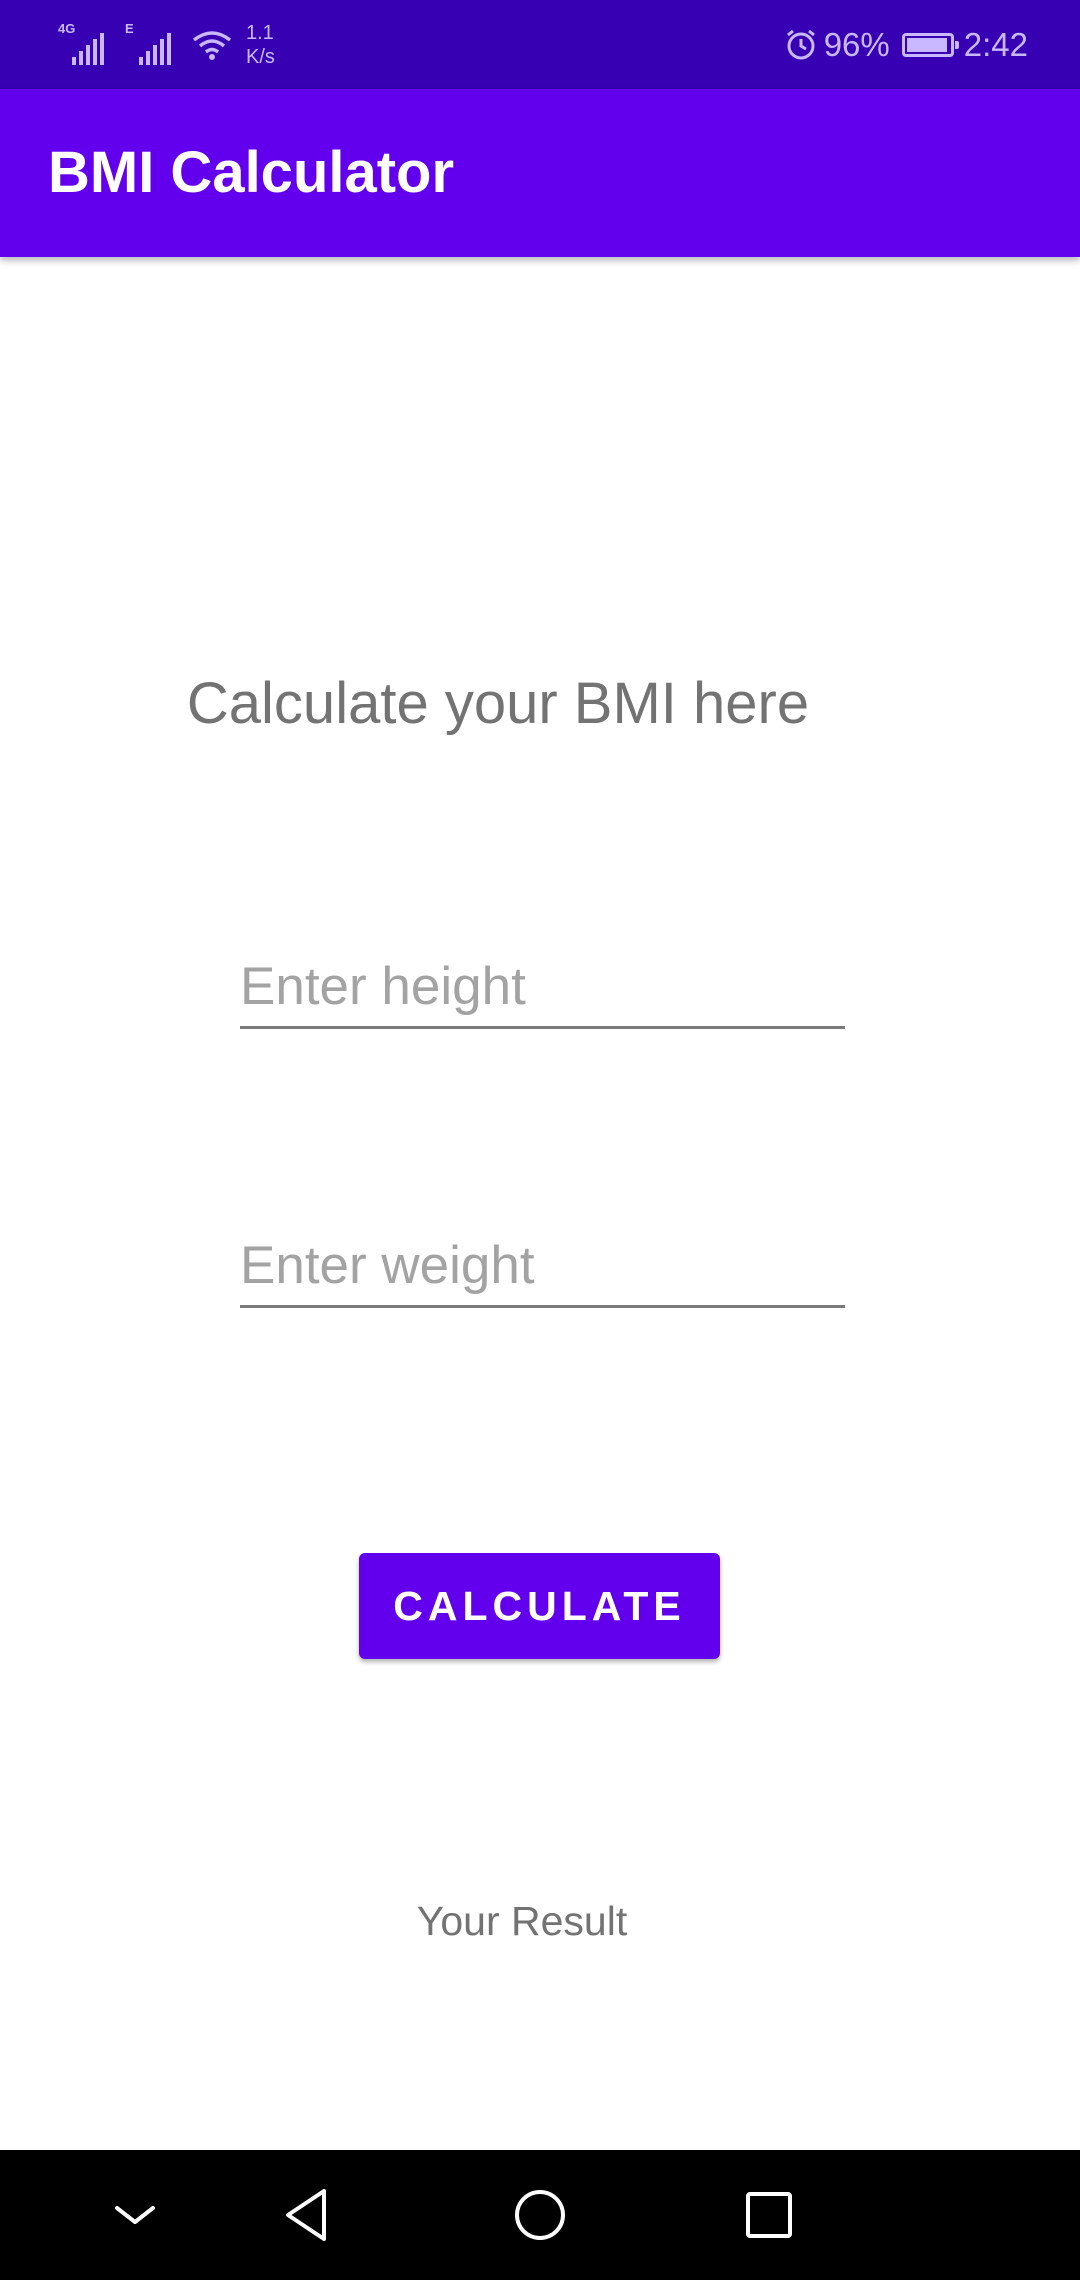  I want to click on status-bar: 4G E 1.1 K/s 96% 2:42, so click(540, 44).